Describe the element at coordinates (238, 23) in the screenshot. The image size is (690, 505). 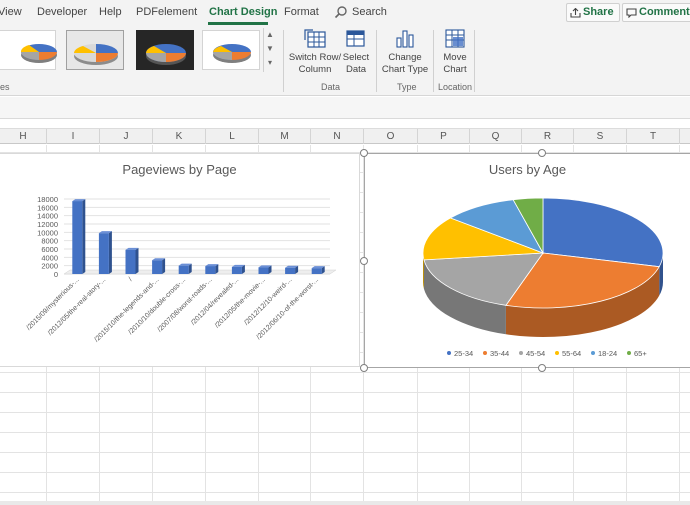
I see `active-tab-underline` at that location.